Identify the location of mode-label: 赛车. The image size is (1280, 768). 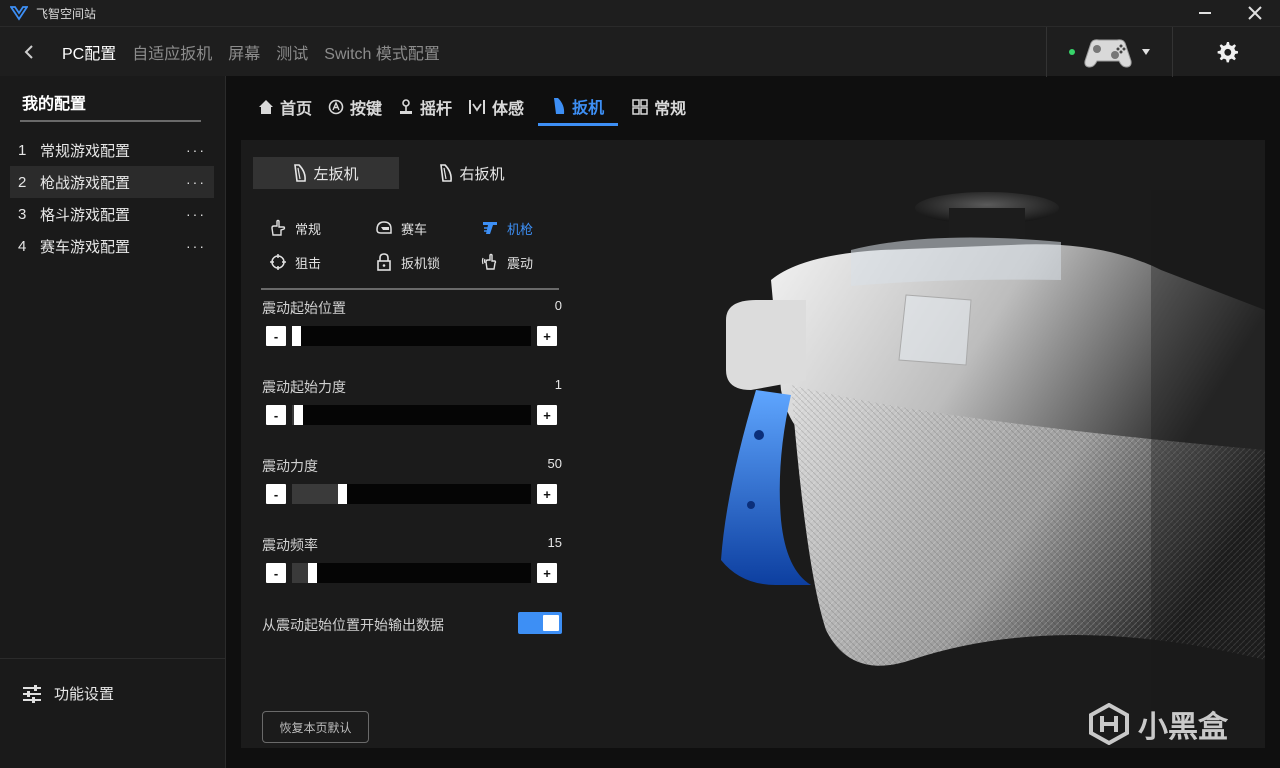
(414, 229).